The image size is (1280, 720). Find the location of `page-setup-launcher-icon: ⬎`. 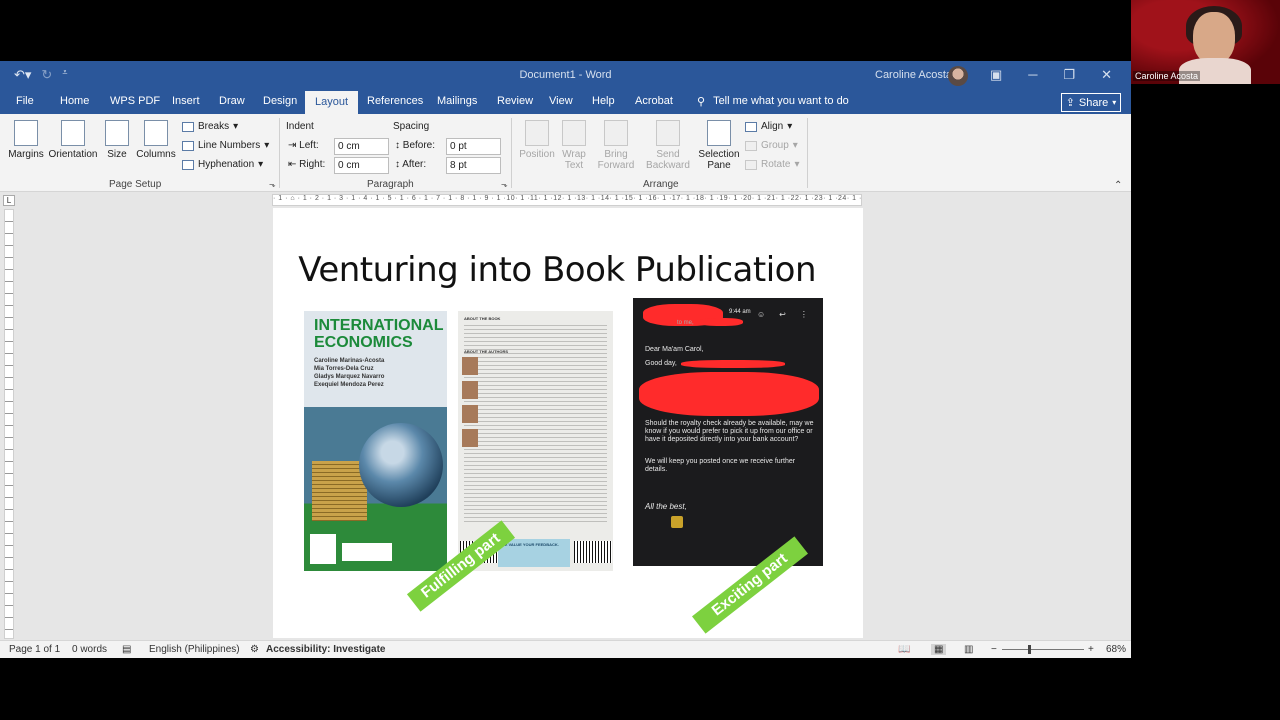

page-setup-launcher-icon: ⬎ is located at coordinates (272, 184).